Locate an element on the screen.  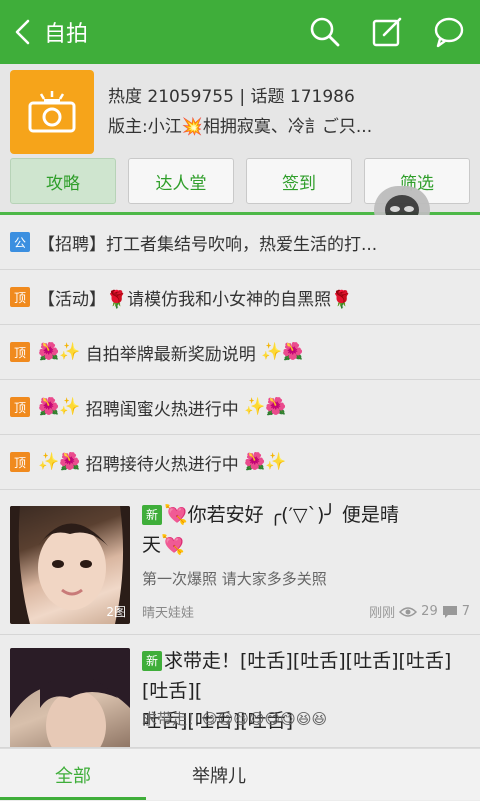
view-count: 29 is located at coordinates (429, 611).